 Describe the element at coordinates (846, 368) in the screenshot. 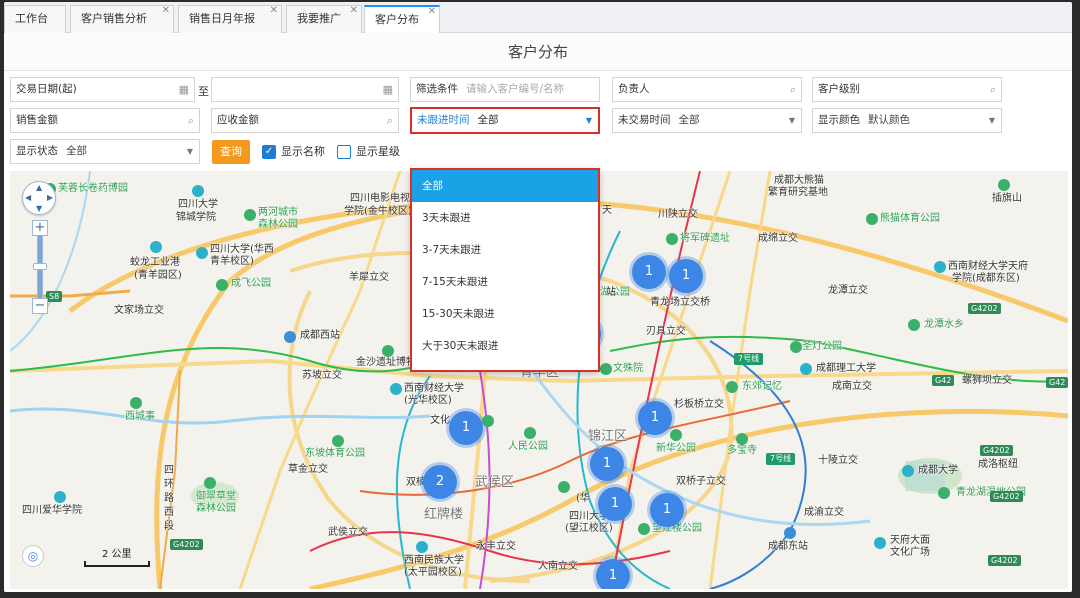

I see `map-label: 成都理工大学` at that location.